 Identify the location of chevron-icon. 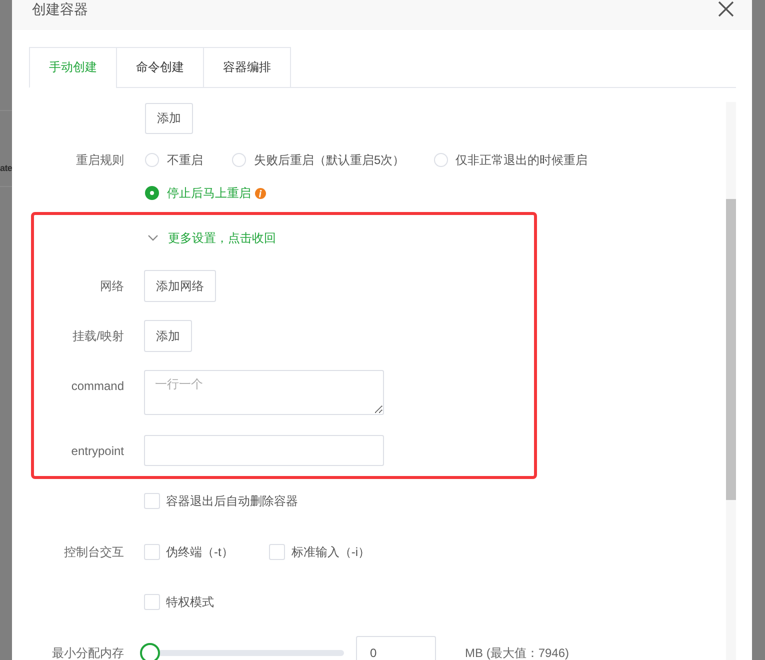
(153, 238).